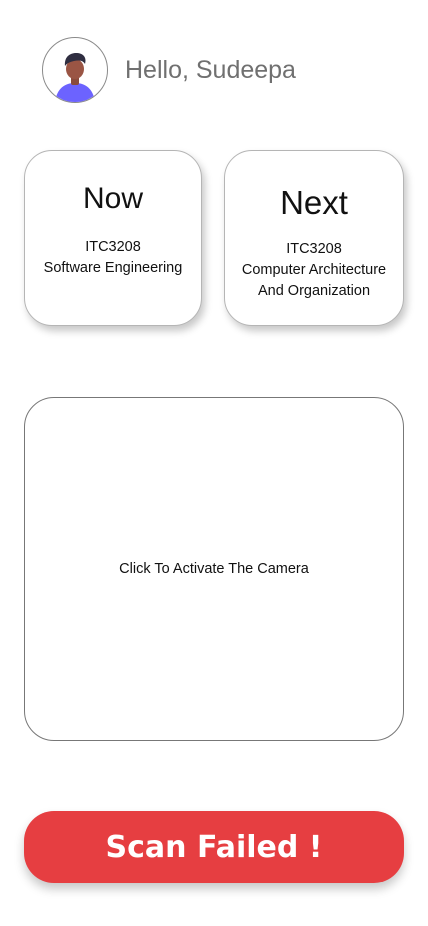  What do you see at coordinates (314, 249) in the screenshot?
I see `next-class-code: ITC3208` at bounding box center [314, 249].